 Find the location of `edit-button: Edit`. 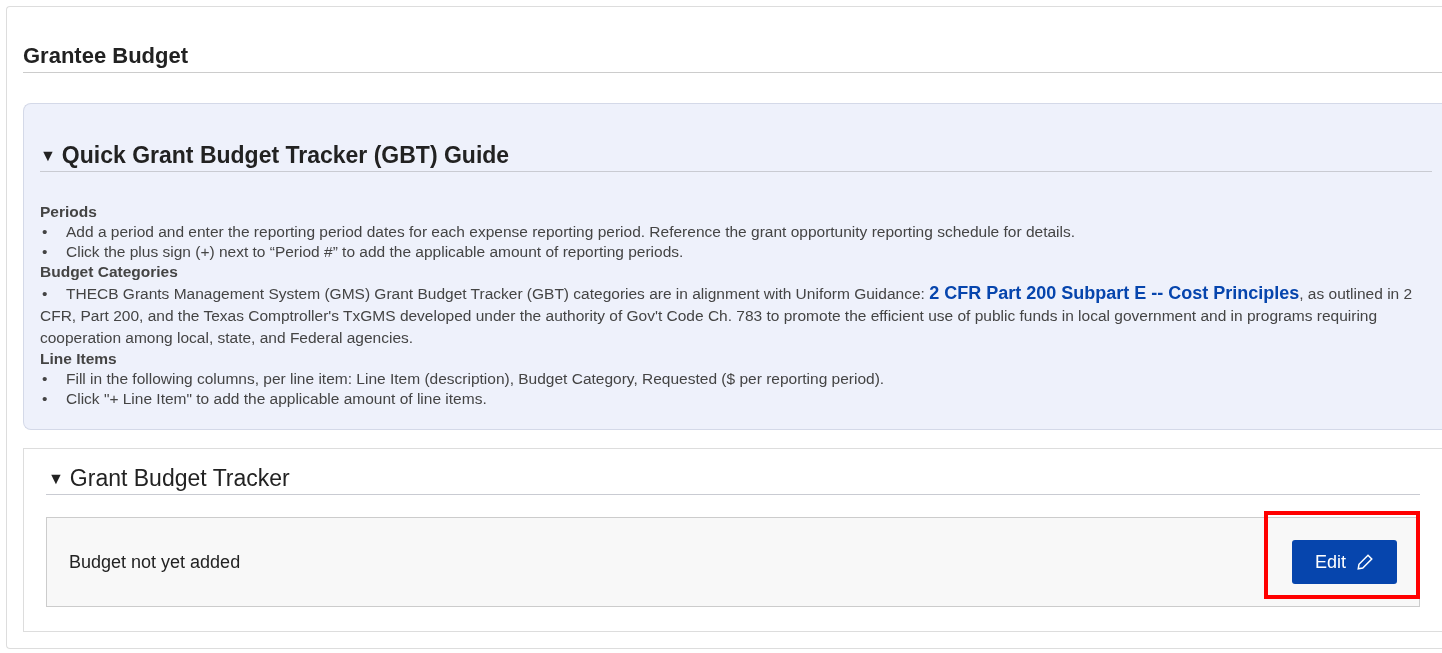

edit-button: Edit is located at coordinates (1344, 562).